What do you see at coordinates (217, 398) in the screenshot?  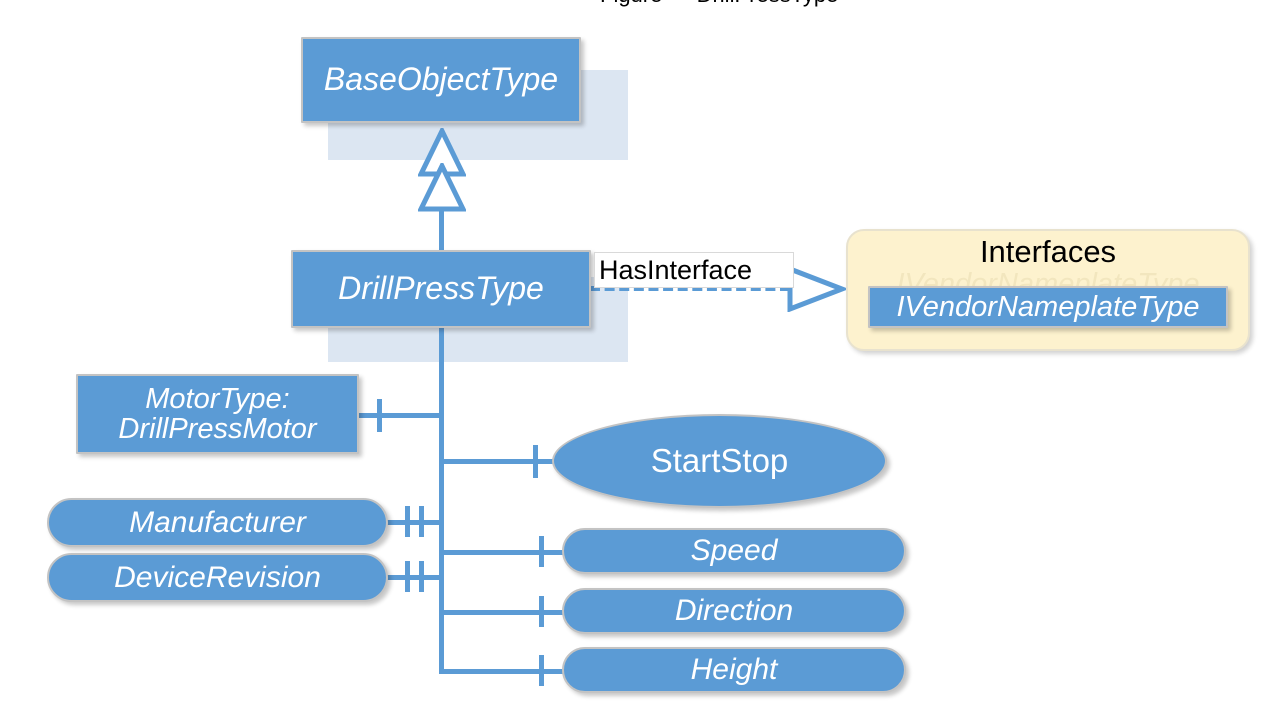 I see `node-motor-type-label-line1: MotorType:` at bounding box center [217, 398].